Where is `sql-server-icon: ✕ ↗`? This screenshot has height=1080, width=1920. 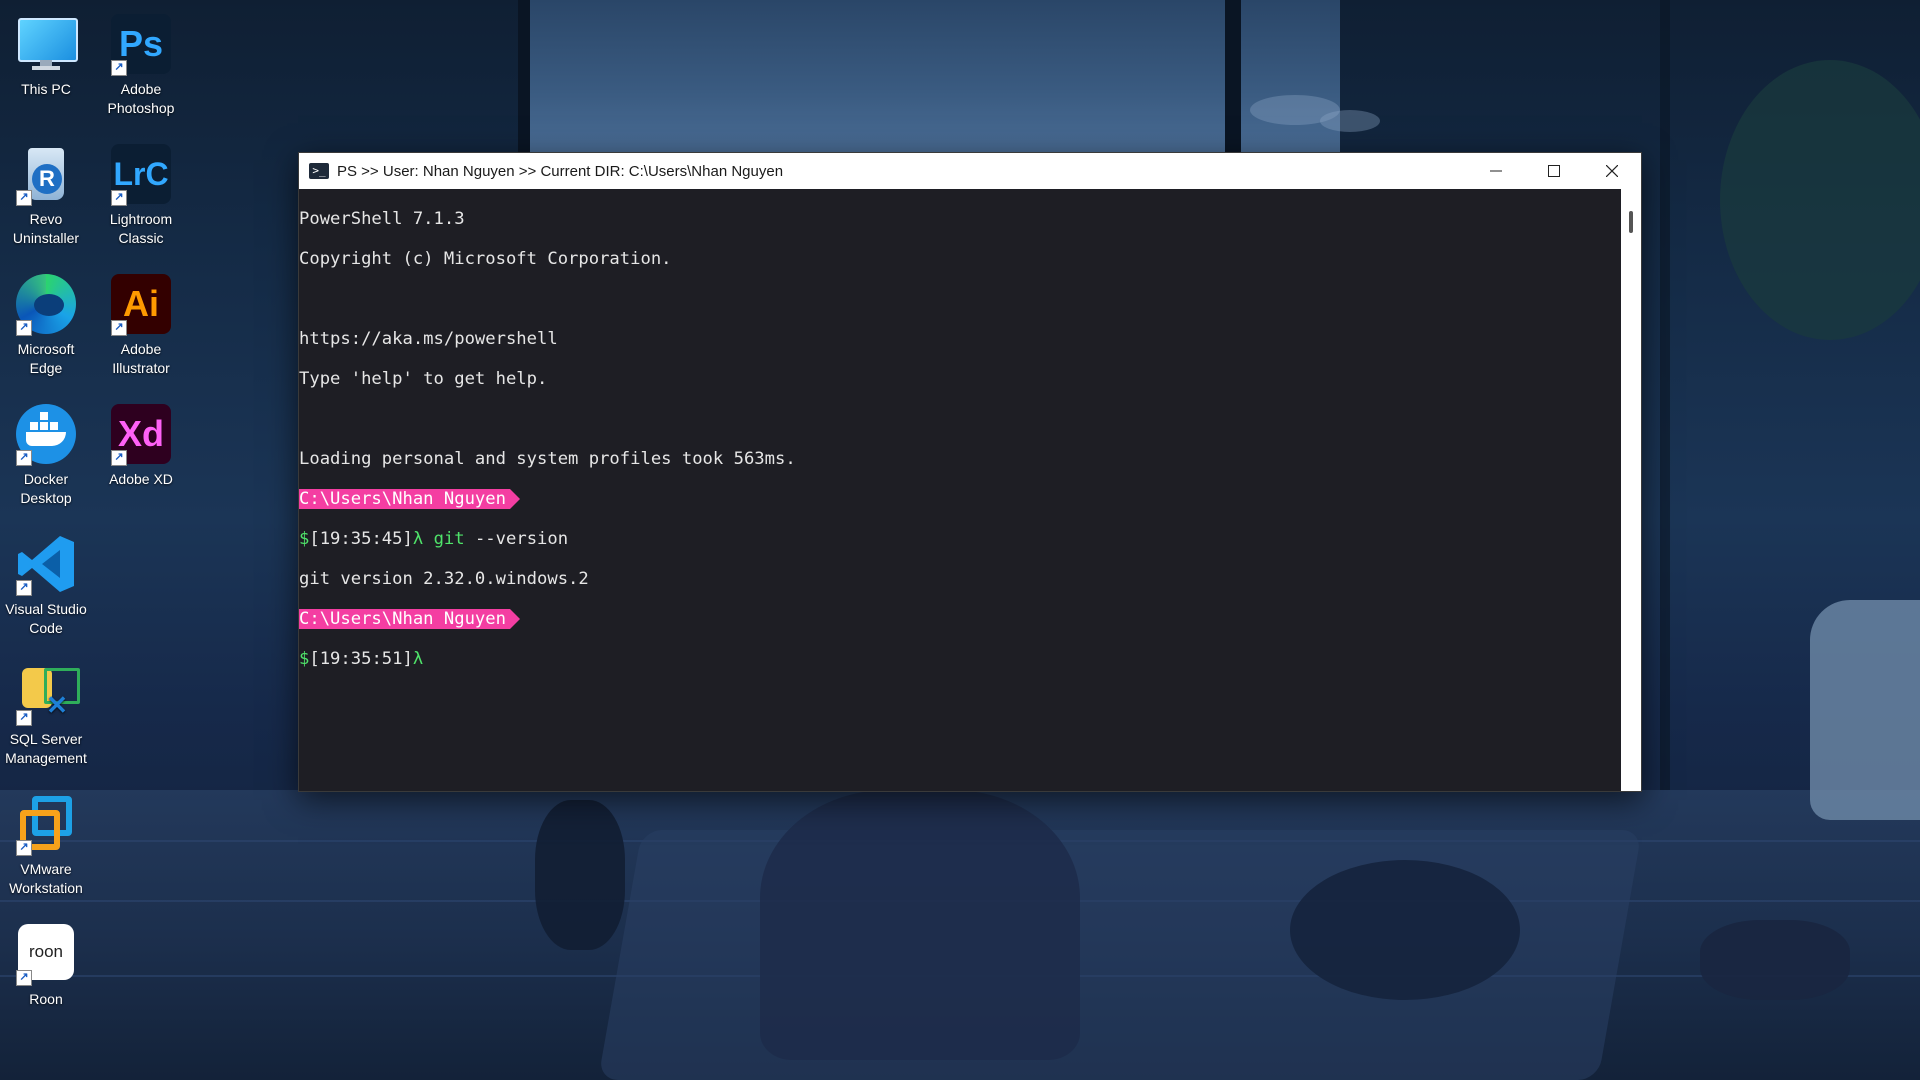
sql-server-icon: ✕ ↗ is located at coordinates (47, 694).